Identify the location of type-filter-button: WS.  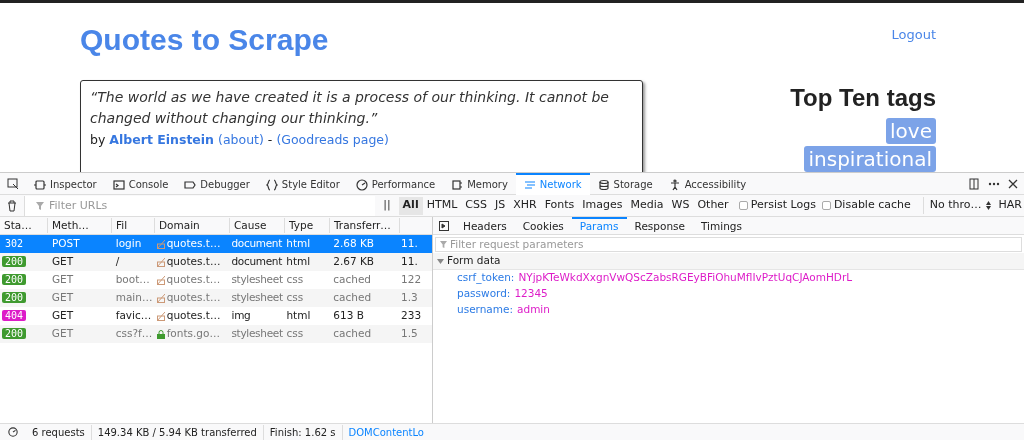
(680, 205).